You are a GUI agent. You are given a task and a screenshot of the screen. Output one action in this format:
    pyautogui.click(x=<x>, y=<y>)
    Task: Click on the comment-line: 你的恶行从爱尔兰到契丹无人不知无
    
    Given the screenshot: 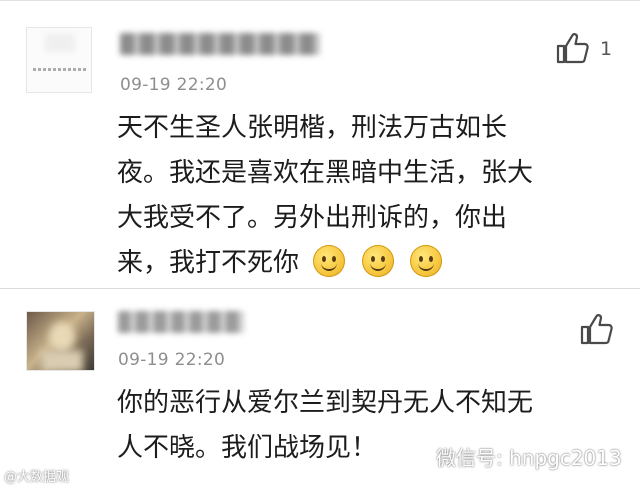 What is the action you would take?
    pyautogui.click(x=325, y=403)
    